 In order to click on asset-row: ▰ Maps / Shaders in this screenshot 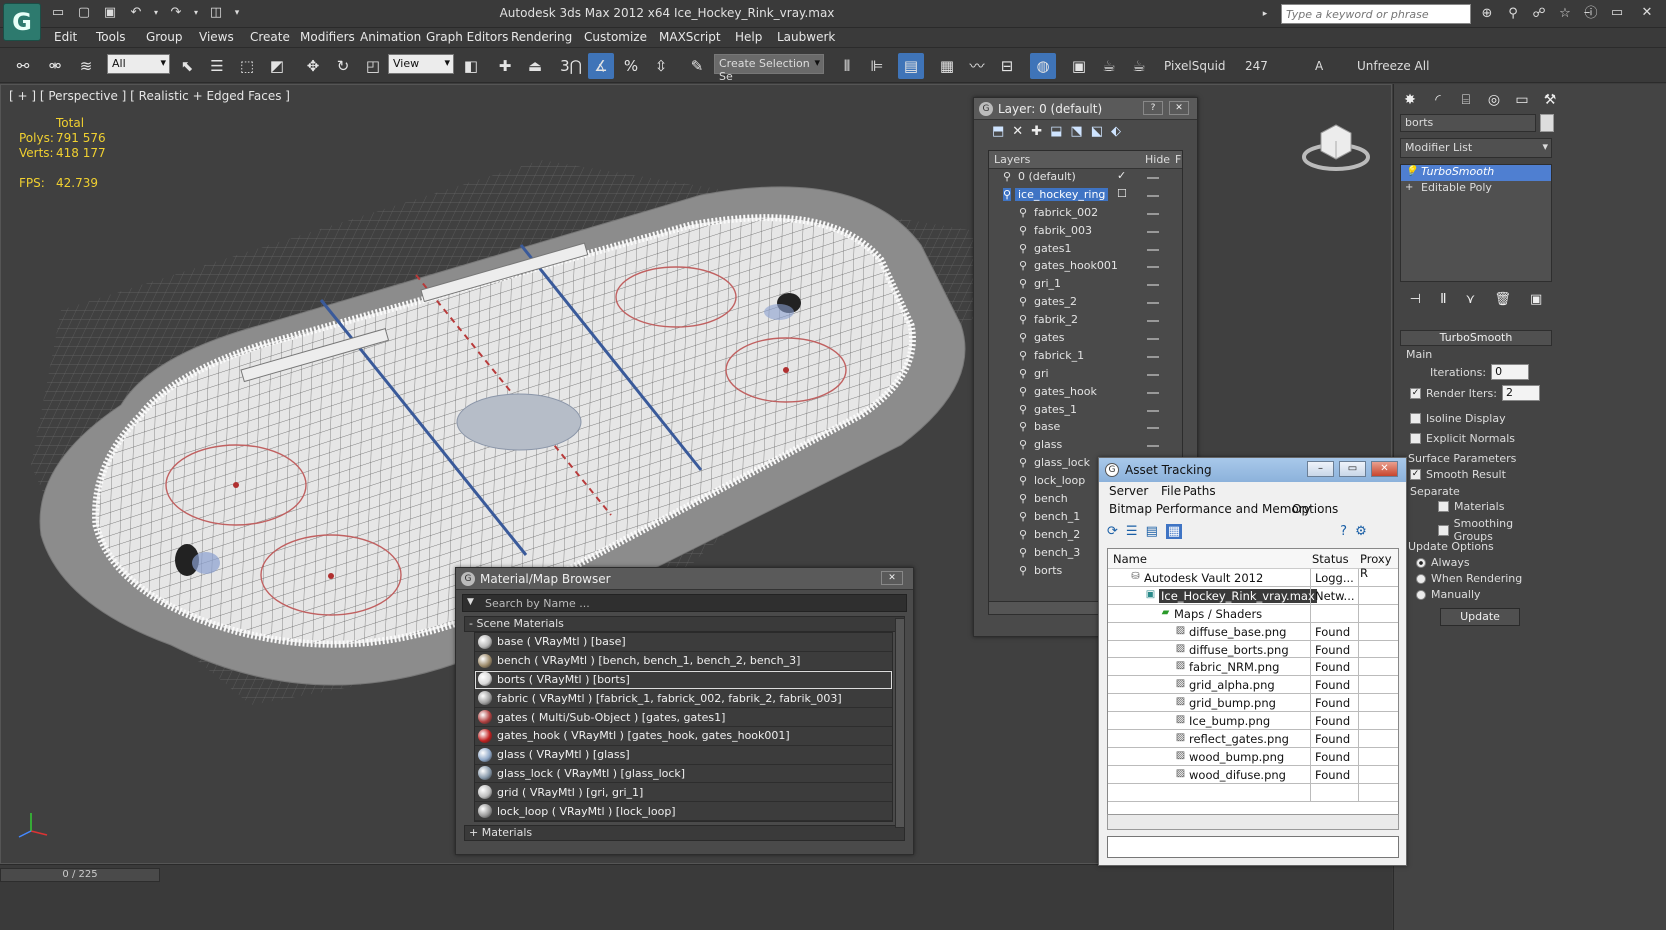, I will do `click(1253, 613)`.